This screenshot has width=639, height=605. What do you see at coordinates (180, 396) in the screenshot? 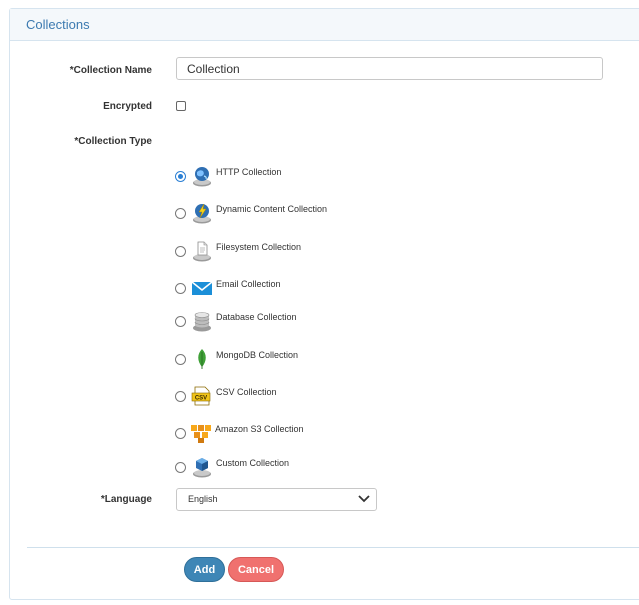
I see `radio-csv` at bounding box center [180, 396].